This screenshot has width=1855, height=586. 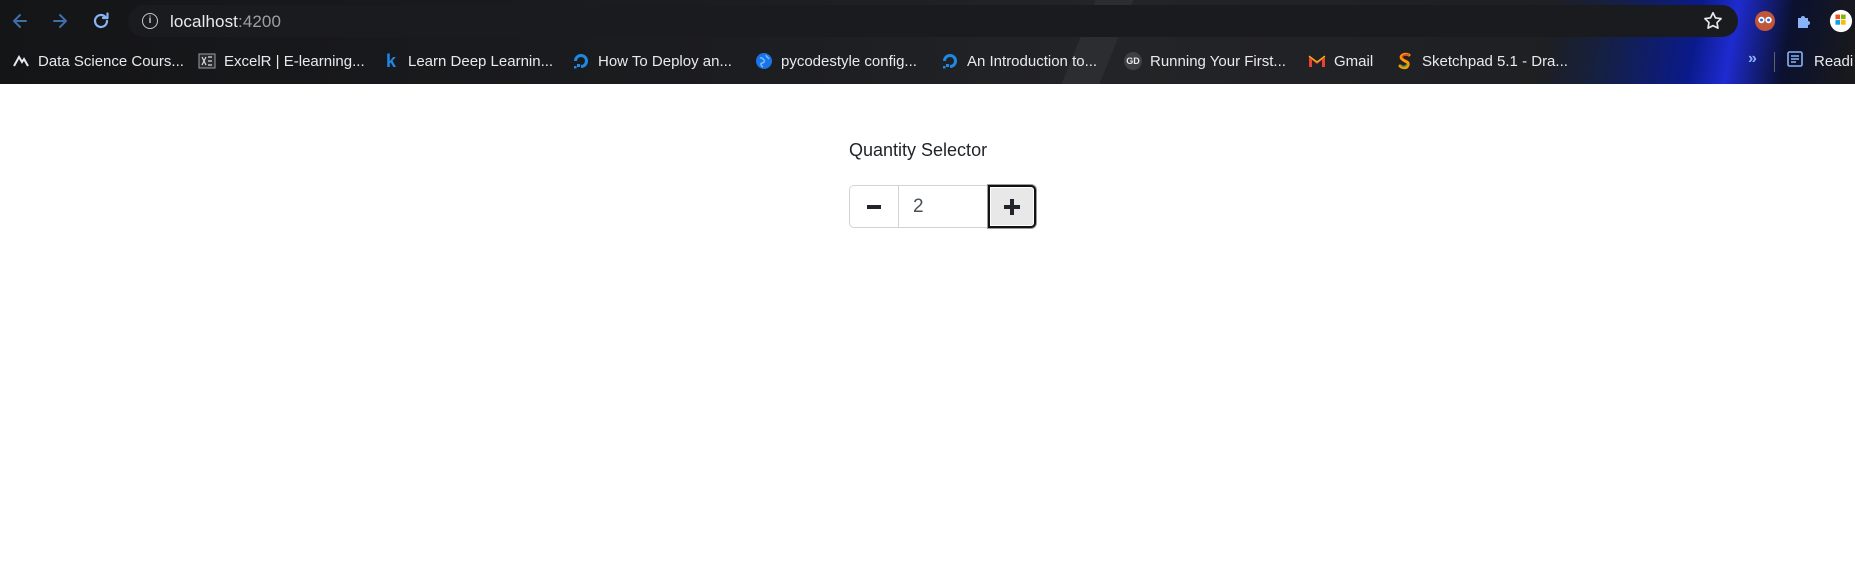 I want to click on gd-favicon: GD, so click(x=1133, y=61).